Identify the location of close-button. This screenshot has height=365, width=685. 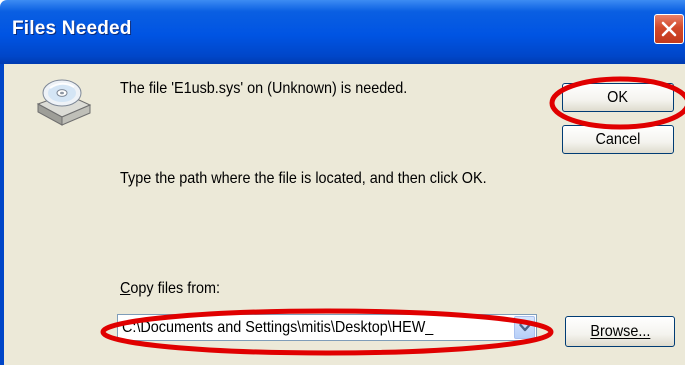
(669, 29).